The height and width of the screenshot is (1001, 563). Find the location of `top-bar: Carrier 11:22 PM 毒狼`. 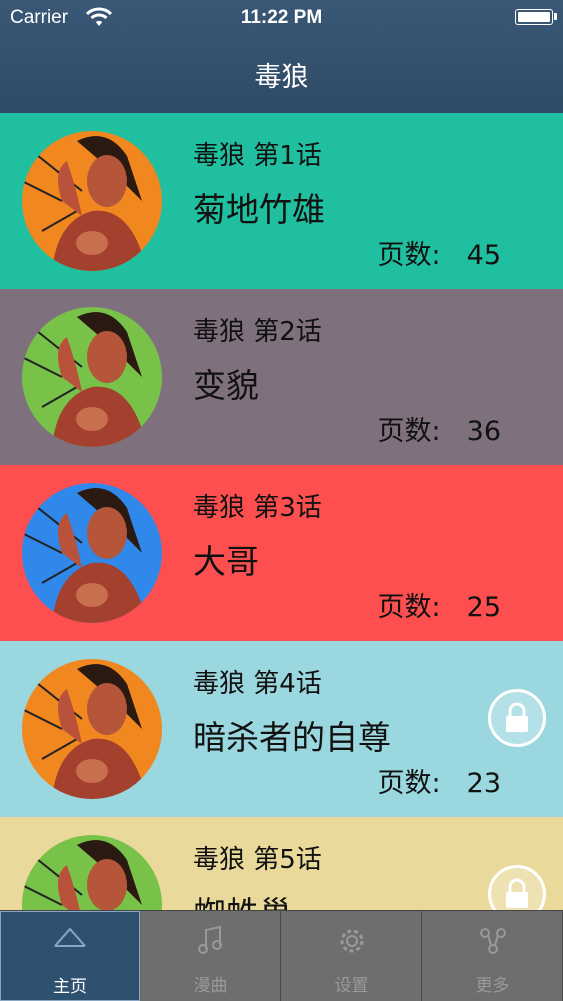

top-bar: Carrier 11:22 PM 毒狼 is located at coordinates (281, 56).